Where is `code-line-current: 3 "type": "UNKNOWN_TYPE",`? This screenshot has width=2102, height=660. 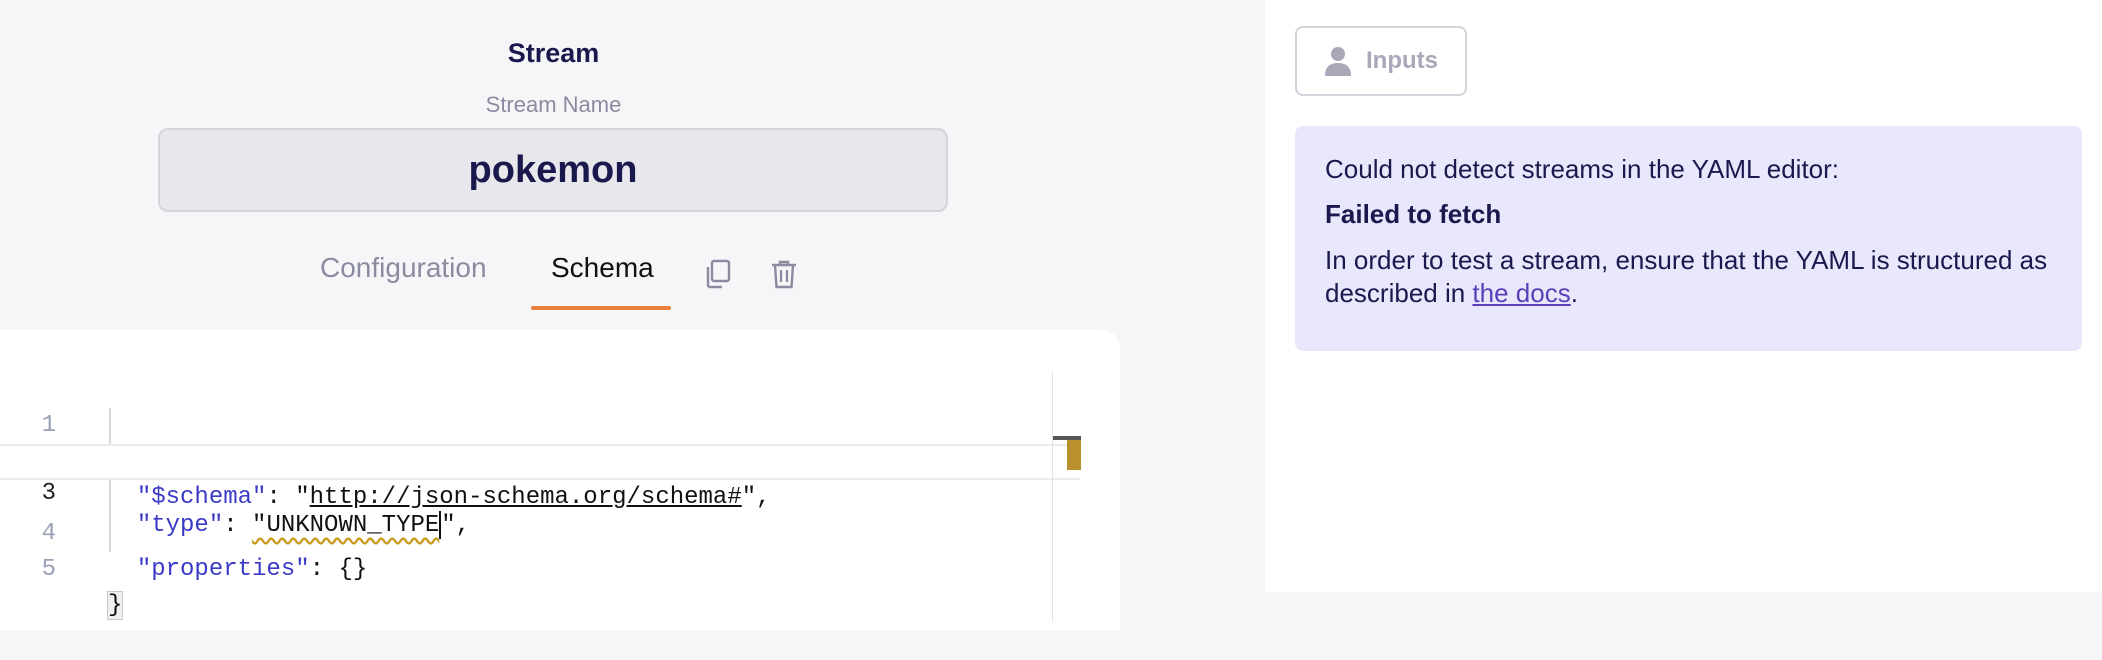
code-line-current: 3 "type": "UNKNOWN_TYPE", is located at coordinates (540, 491).